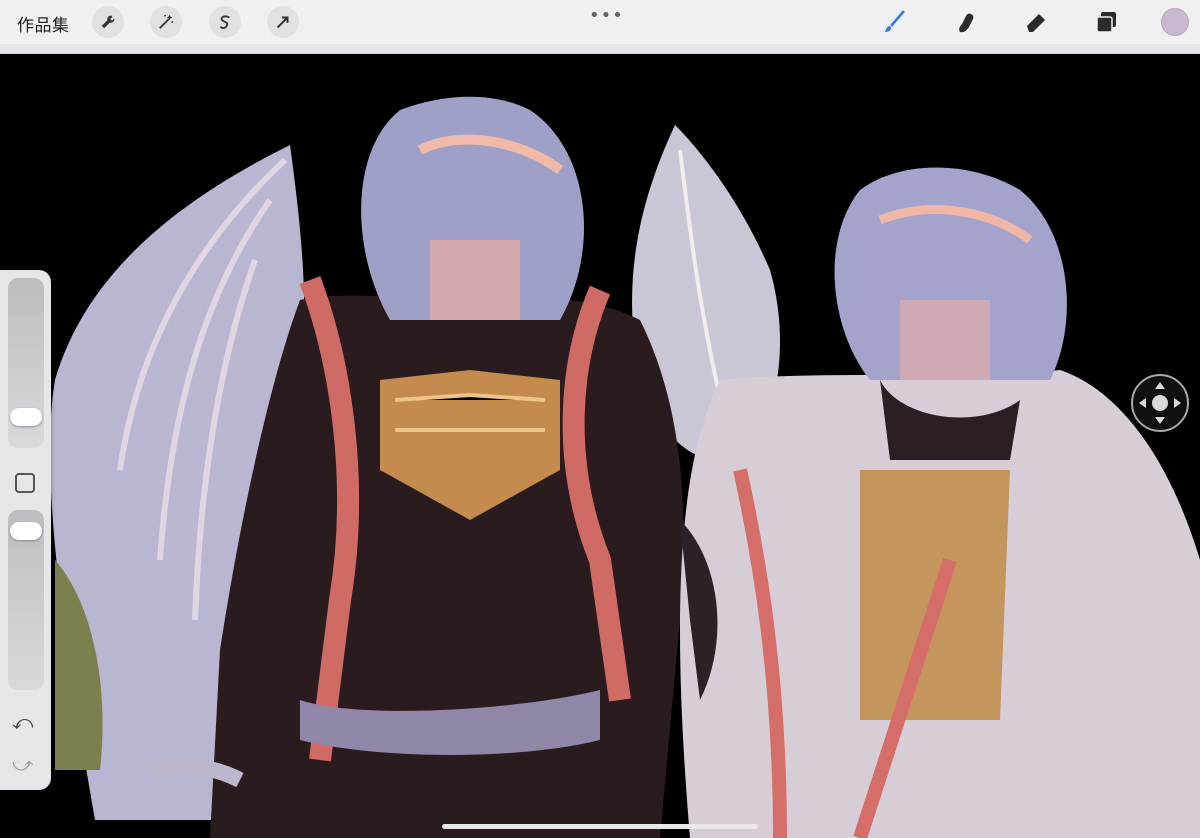 The height and width of the screenshot is (838, 1200). What do you see at coordinates (1036, 22) in the screenshot?
I see `eraser-icon` at bounding box center [1036, 22].